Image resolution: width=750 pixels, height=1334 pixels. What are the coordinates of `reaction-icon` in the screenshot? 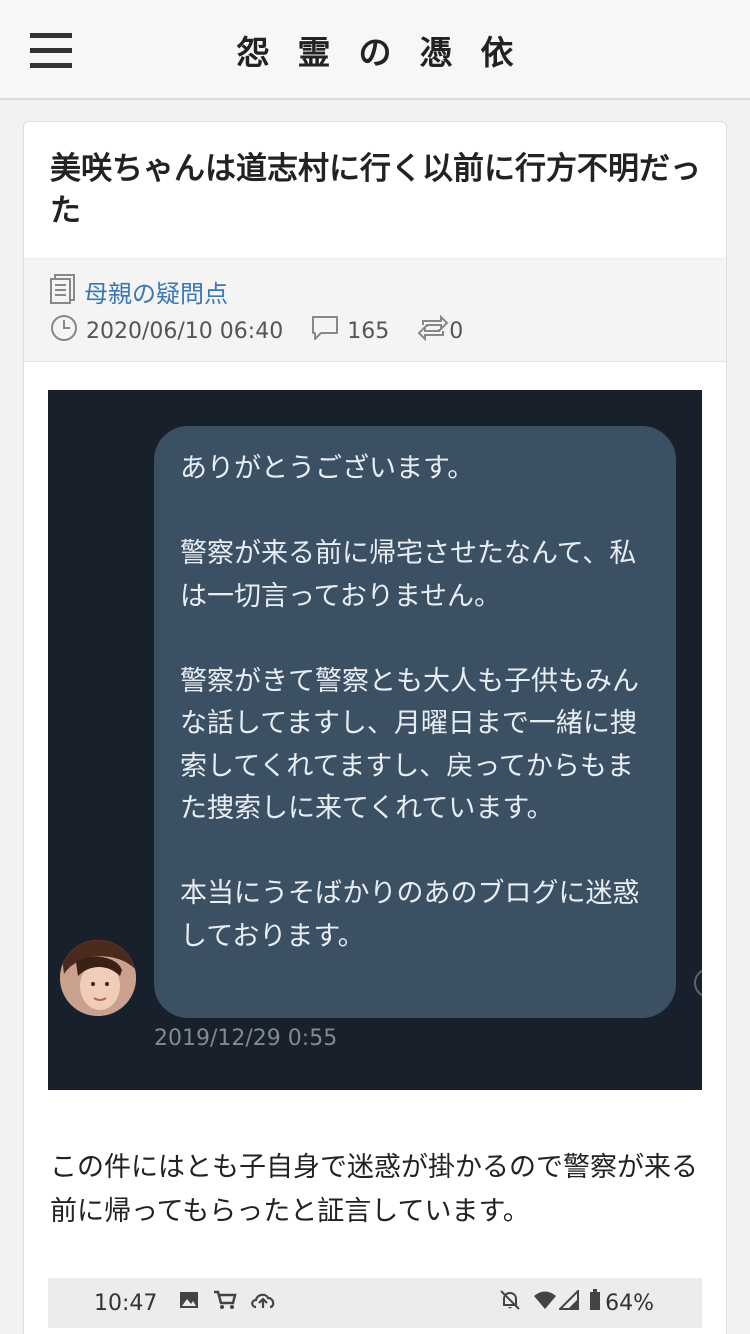 It's located at (698, 983).